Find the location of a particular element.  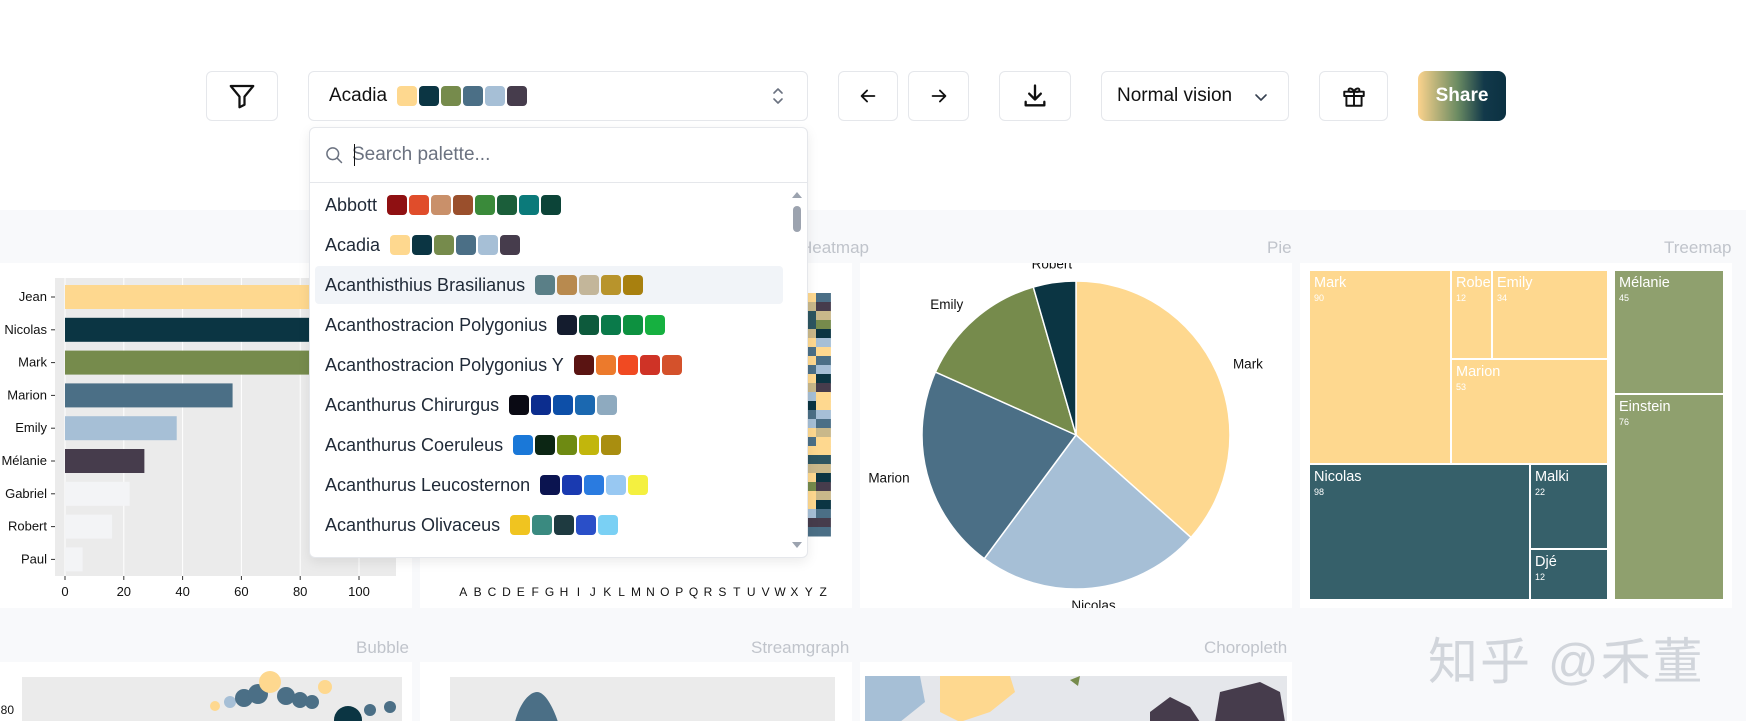

scroll-down-icon is located at coordinates (797, 545).